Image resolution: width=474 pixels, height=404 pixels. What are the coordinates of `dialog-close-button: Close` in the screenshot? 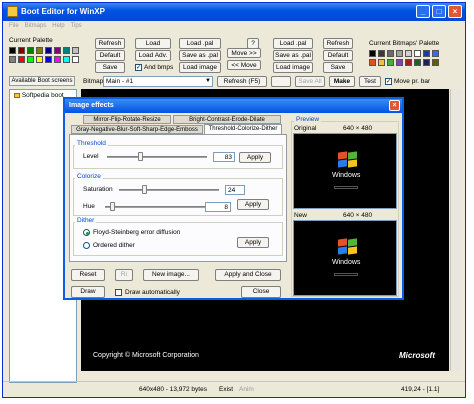 It's located at (261, 292).